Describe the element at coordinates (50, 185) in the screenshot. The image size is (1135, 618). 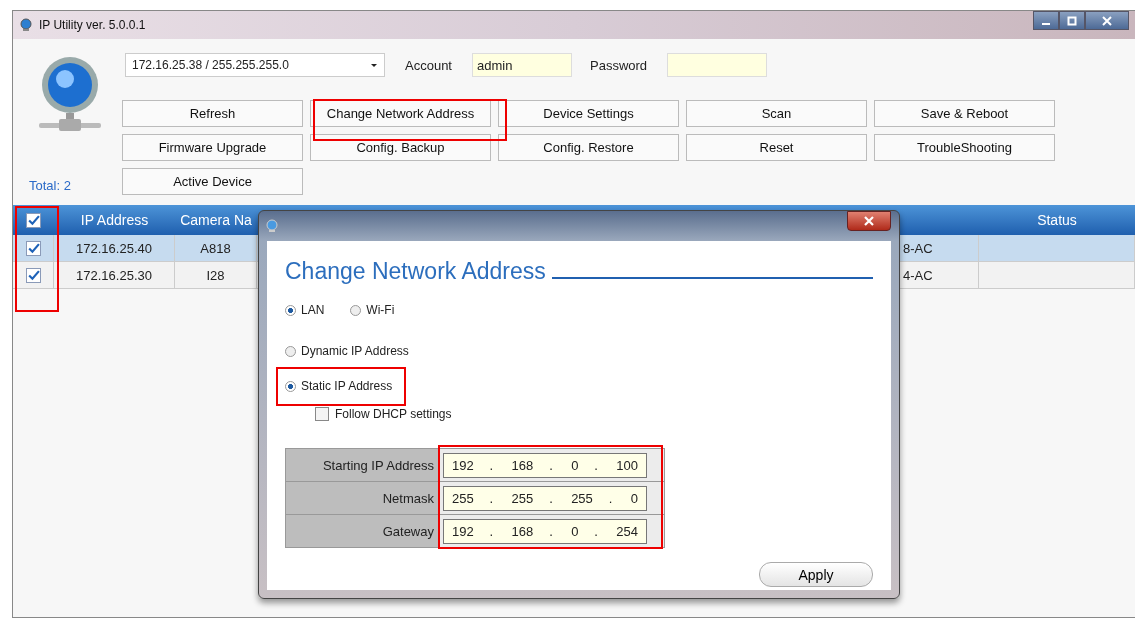
I see `total-count: Total: 2` at that location.